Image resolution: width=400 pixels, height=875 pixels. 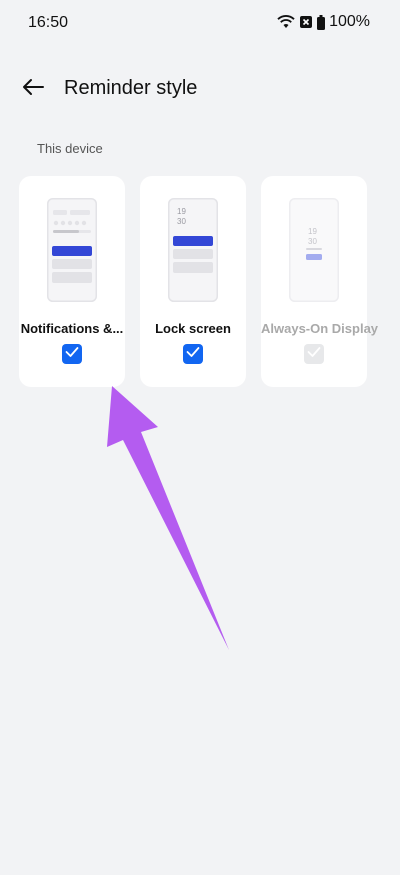 I want to click on lock-screen-checkbox, so click(x=193, y=354).